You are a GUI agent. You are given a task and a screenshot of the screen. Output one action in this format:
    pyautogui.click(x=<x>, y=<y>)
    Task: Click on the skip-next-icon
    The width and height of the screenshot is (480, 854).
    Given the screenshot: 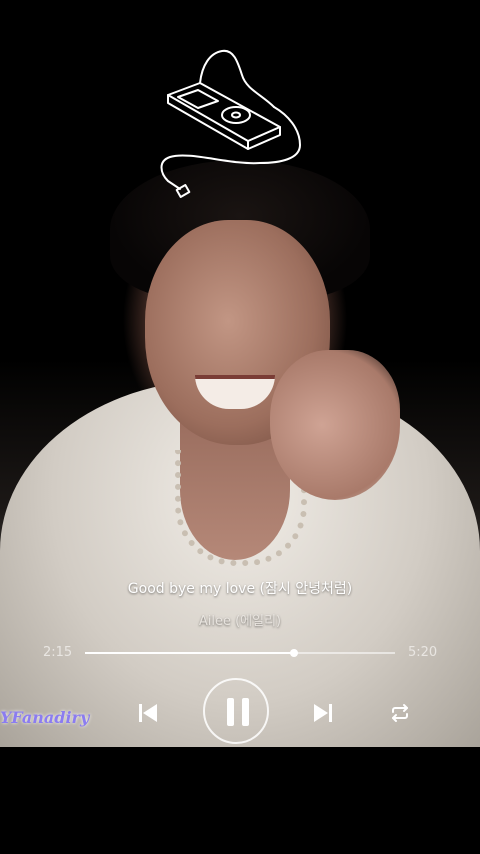 What is the action you would take?
    pyautogui.click(x=323, y=713)
    